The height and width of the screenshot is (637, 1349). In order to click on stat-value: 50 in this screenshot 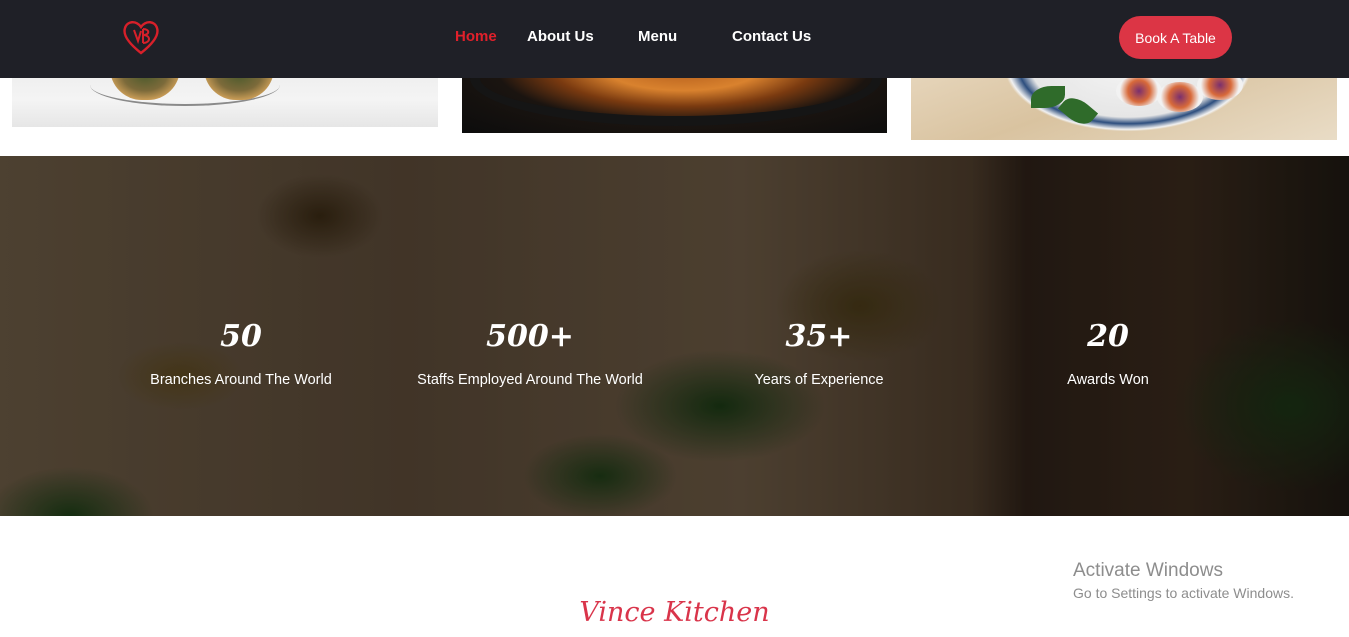, I will do `click(241, 336)`.